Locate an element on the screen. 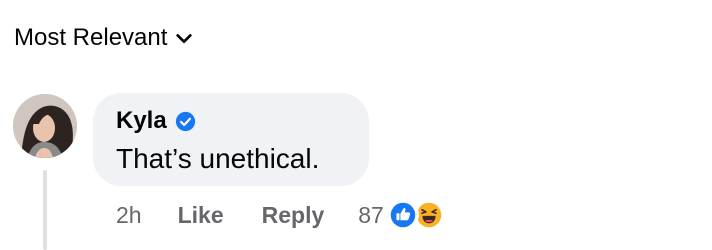 The image size is (712, 250). chevron-down-icon is located at coordinates (184, 39).